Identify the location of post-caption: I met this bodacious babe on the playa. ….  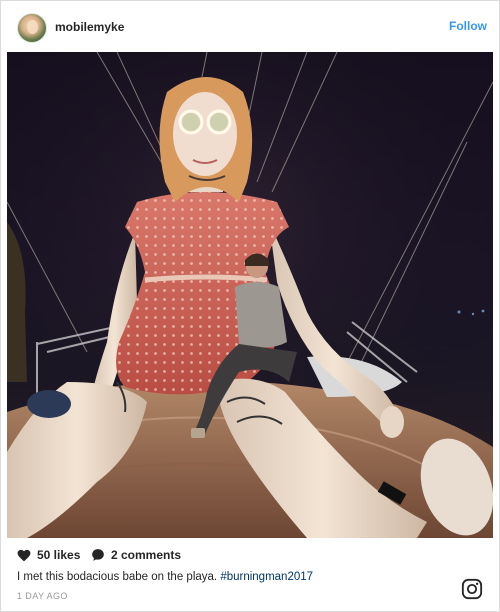
(165, 577).